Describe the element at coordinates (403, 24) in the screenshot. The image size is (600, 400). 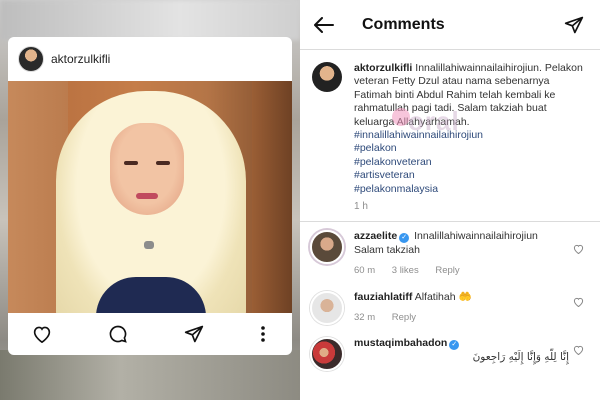
I see `page-title: Comments` at that location.